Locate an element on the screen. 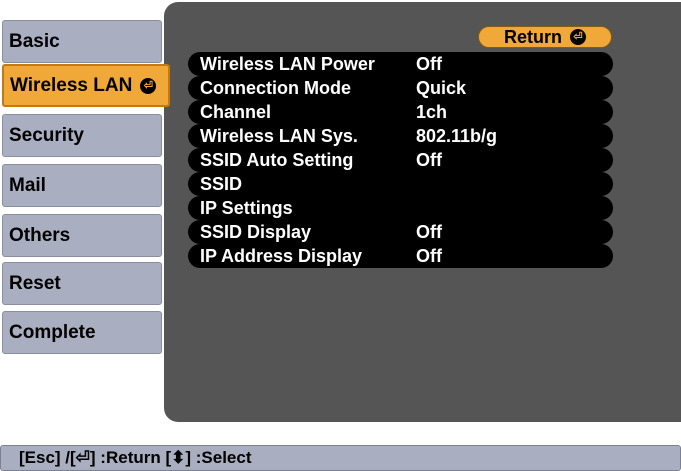 The height and width of the screenshot is (471, 681). tab-wireless-lan-label: Wireless LAN is located at coordinates (71, 85).